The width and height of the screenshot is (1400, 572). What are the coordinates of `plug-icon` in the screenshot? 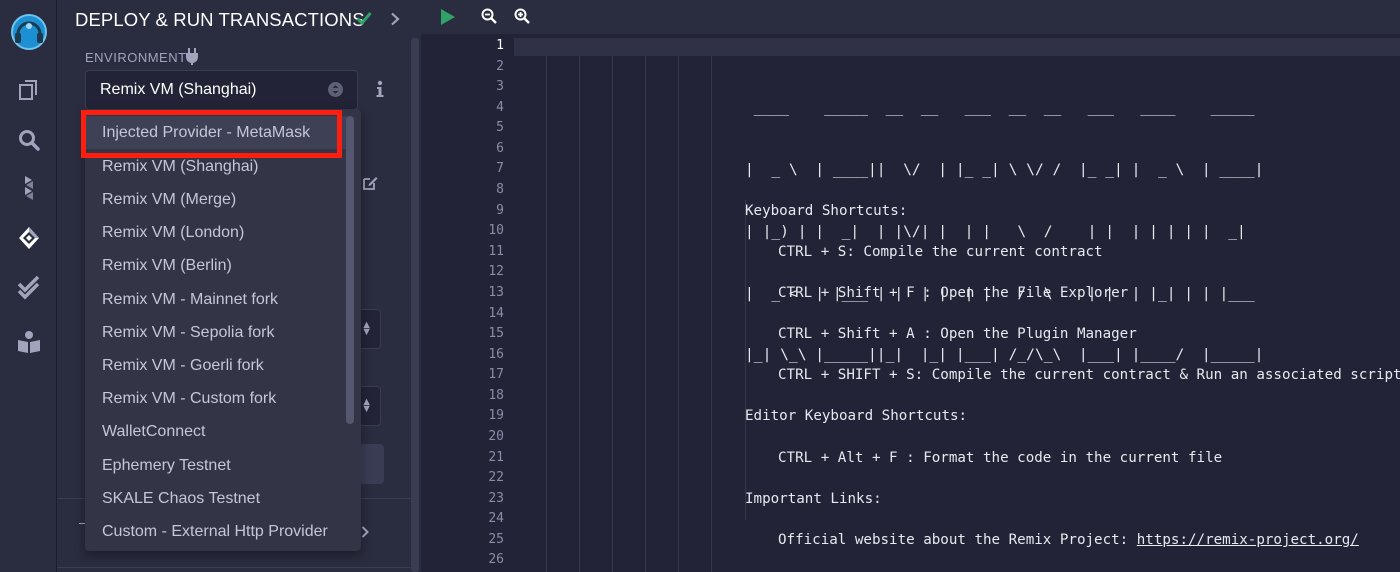 It's located at (192, 56).